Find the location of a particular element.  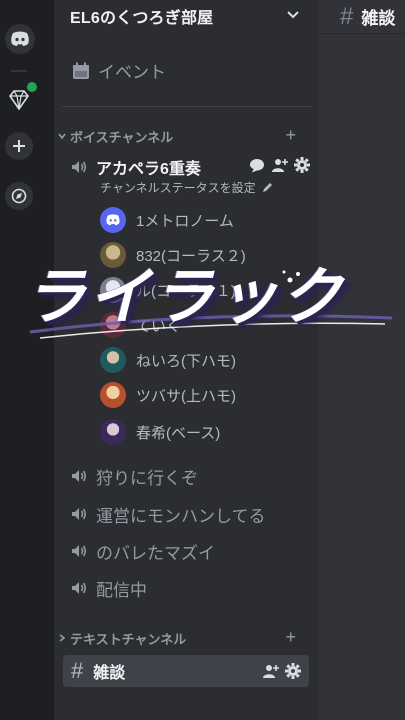

voice-member: ねいろ(下ハモ) is located at coordinates (168, 360).